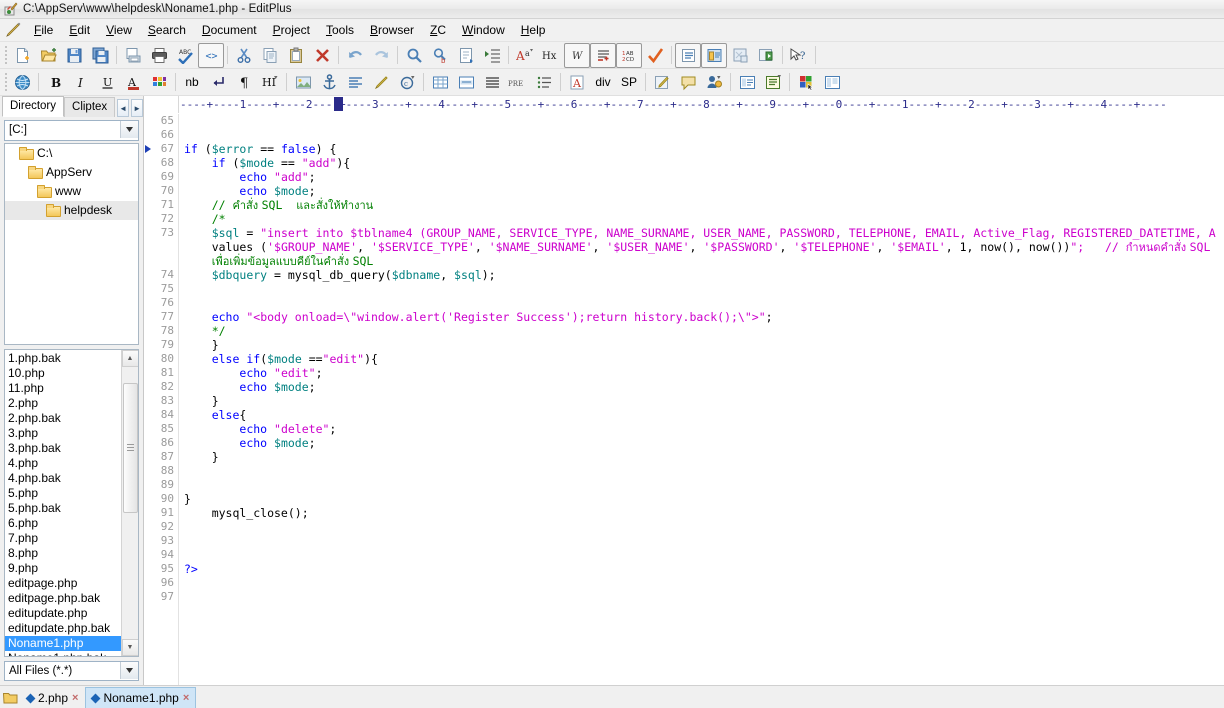 The image size is (1224, 708). Describe the element at coordinates (63, 568) in the screenshot. I see `list-item: 9.php` at that location.